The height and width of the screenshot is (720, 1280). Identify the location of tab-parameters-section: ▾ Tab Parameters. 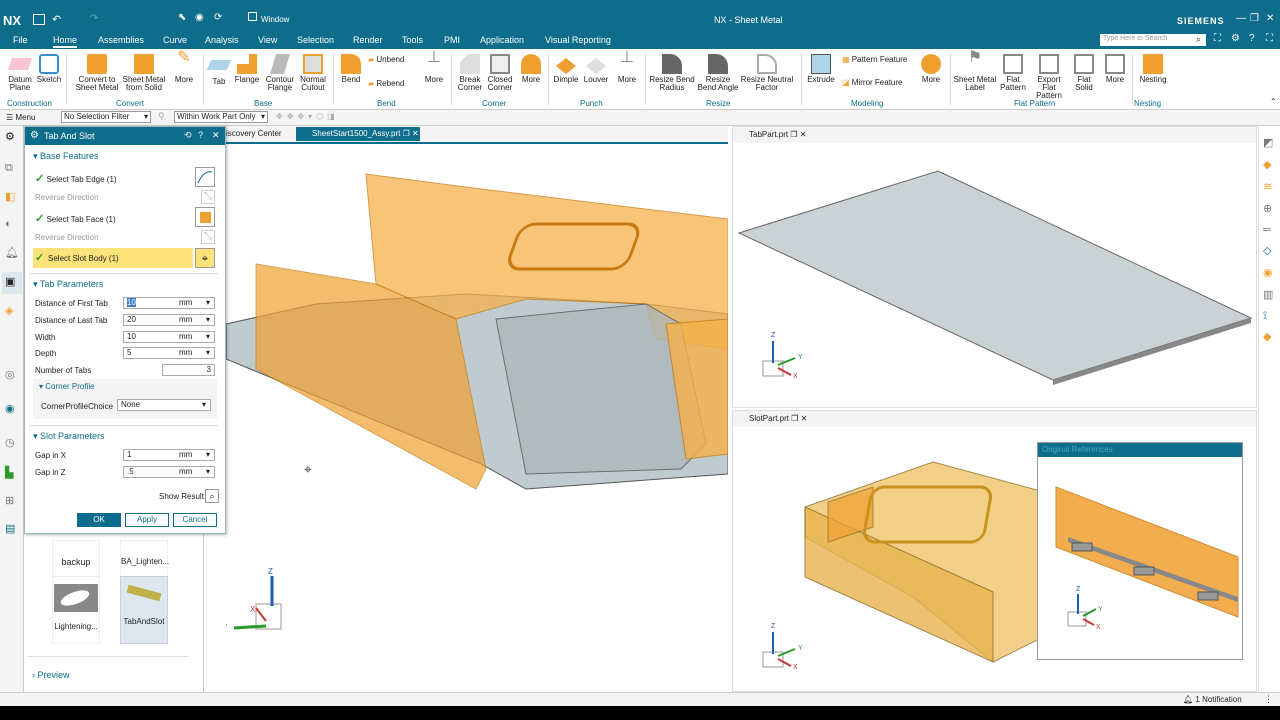
(68, 284).